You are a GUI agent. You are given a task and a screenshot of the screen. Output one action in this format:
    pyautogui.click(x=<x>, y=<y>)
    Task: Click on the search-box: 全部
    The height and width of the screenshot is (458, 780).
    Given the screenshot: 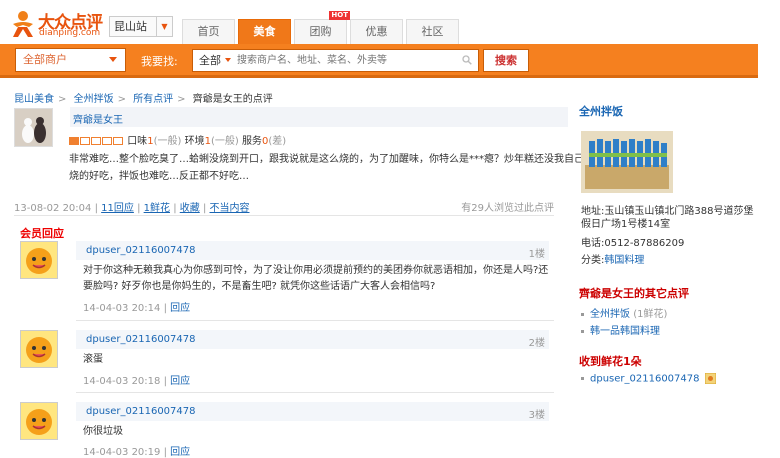 What is the action you would take?
    pyautogui.click(x=335, y=60)
    